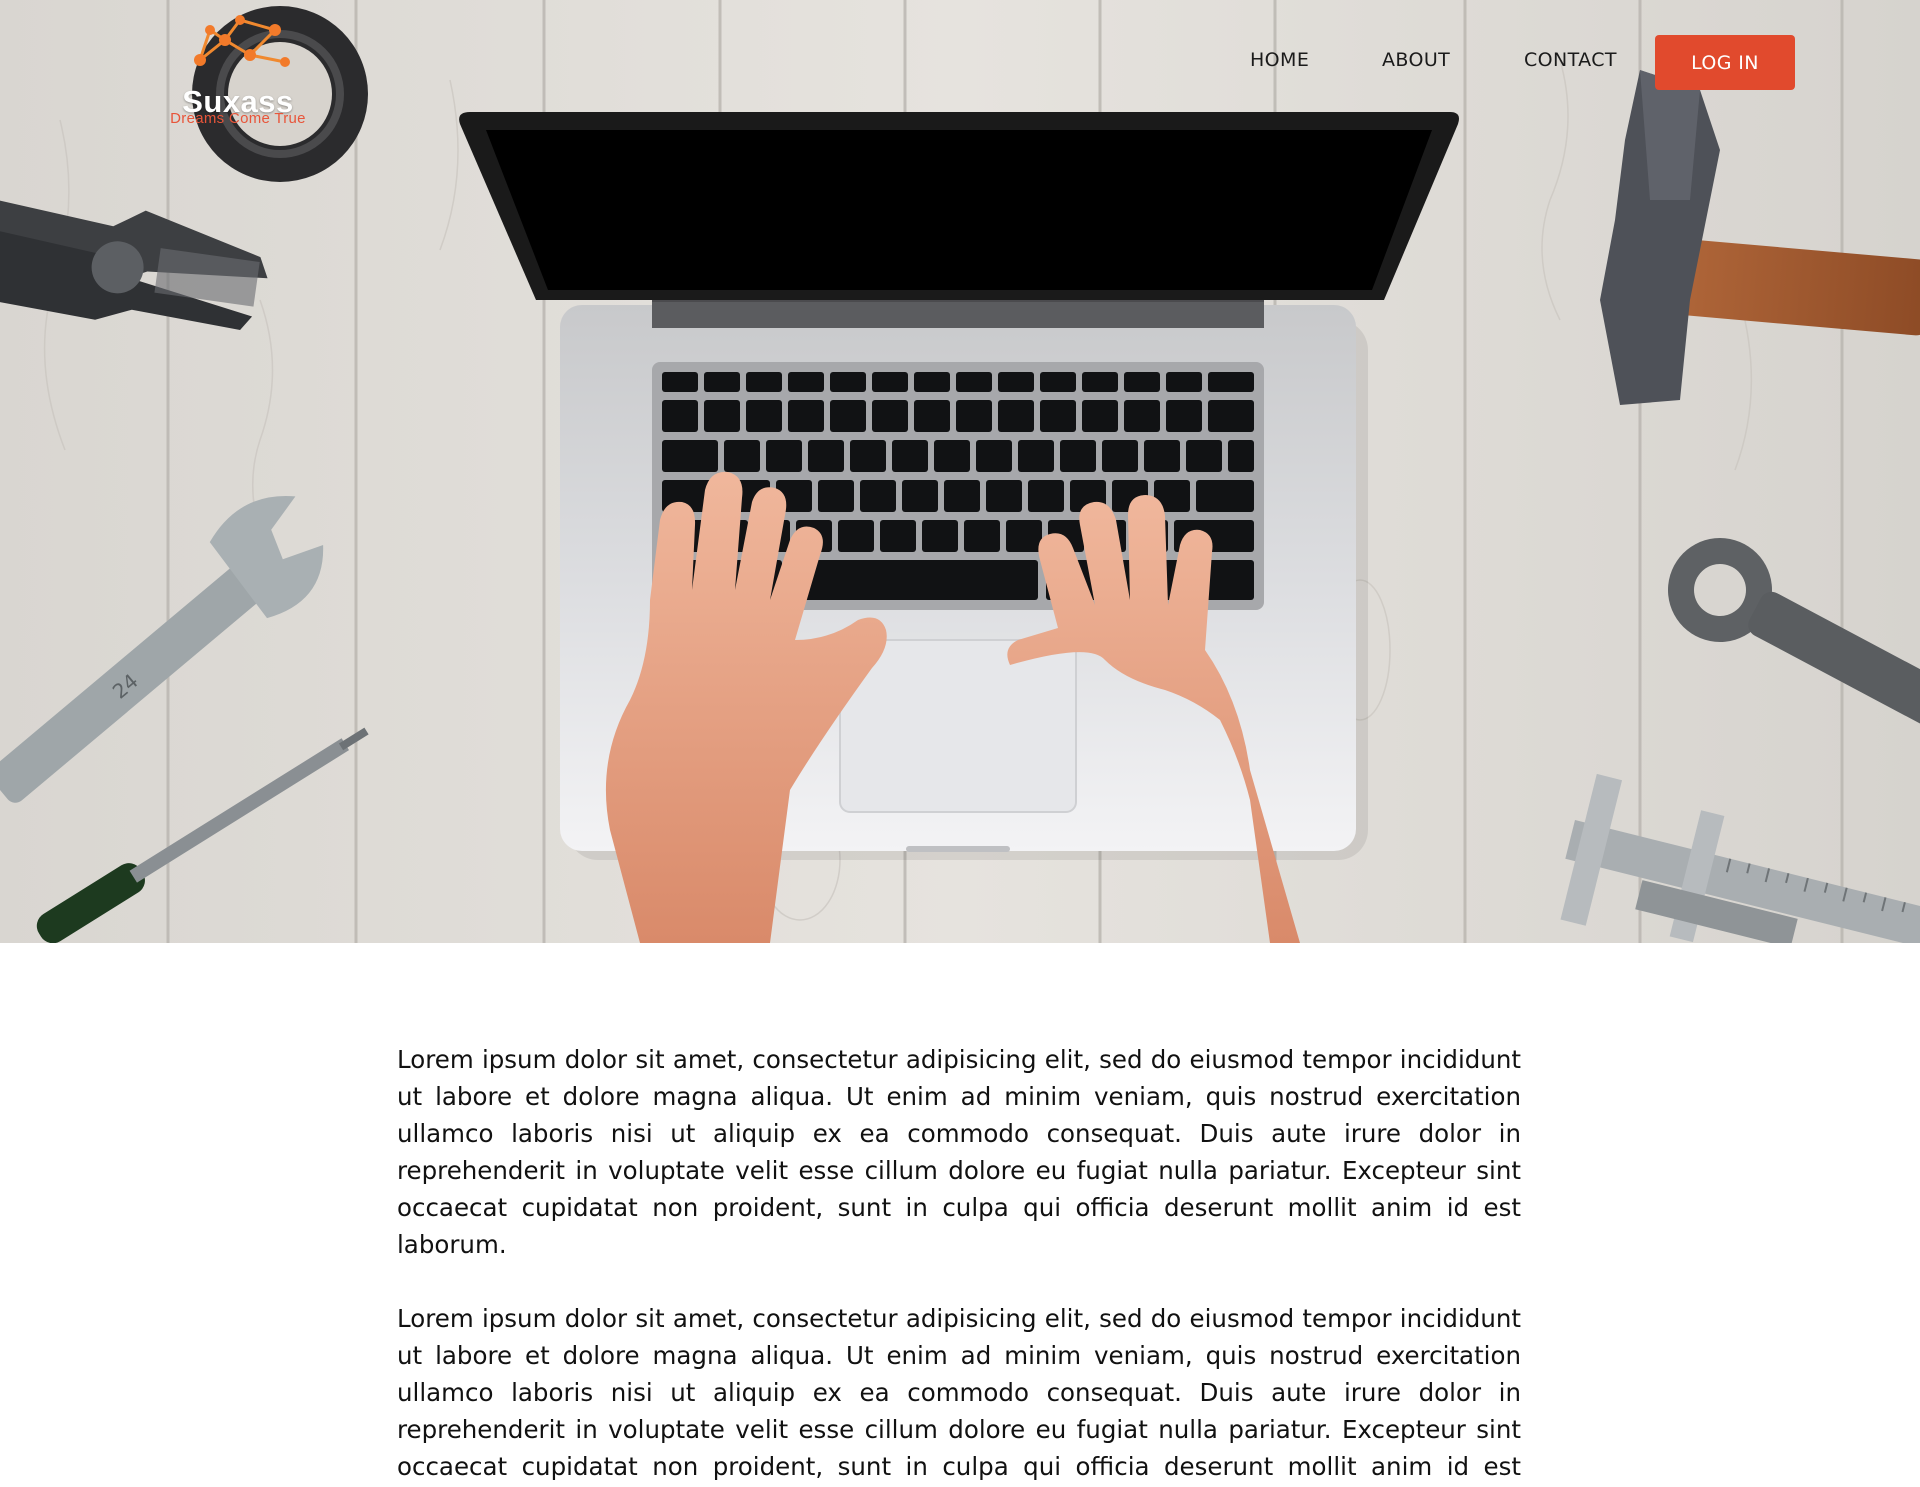  What do you see at coordinates (1416, 60) in the screenshot?
I see `nav-link-about: ABOUT` at bounding box center [1416, 60].